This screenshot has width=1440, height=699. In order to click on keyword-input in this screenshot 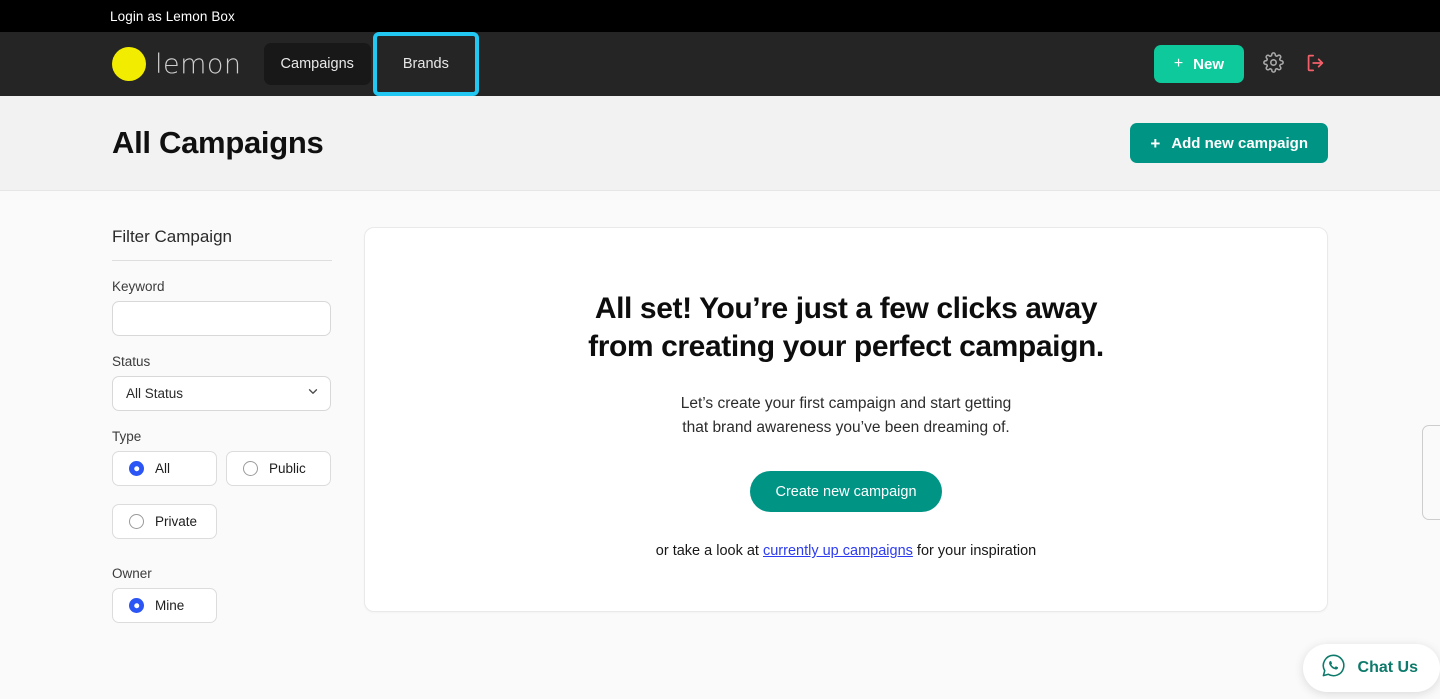, I will do `click(221, 318)`.